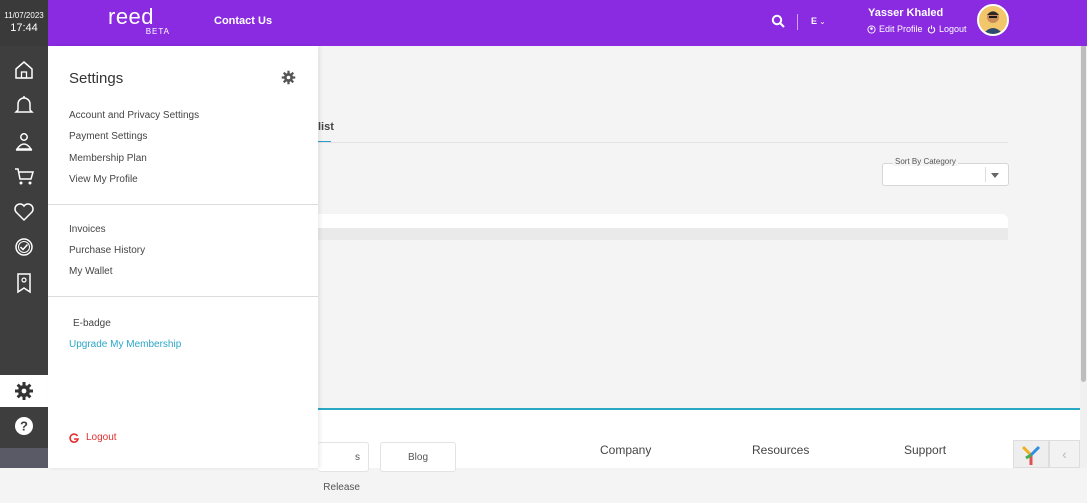 The image size is (1087, 503). I want to click on left-rail: ?, so click(24, 257).